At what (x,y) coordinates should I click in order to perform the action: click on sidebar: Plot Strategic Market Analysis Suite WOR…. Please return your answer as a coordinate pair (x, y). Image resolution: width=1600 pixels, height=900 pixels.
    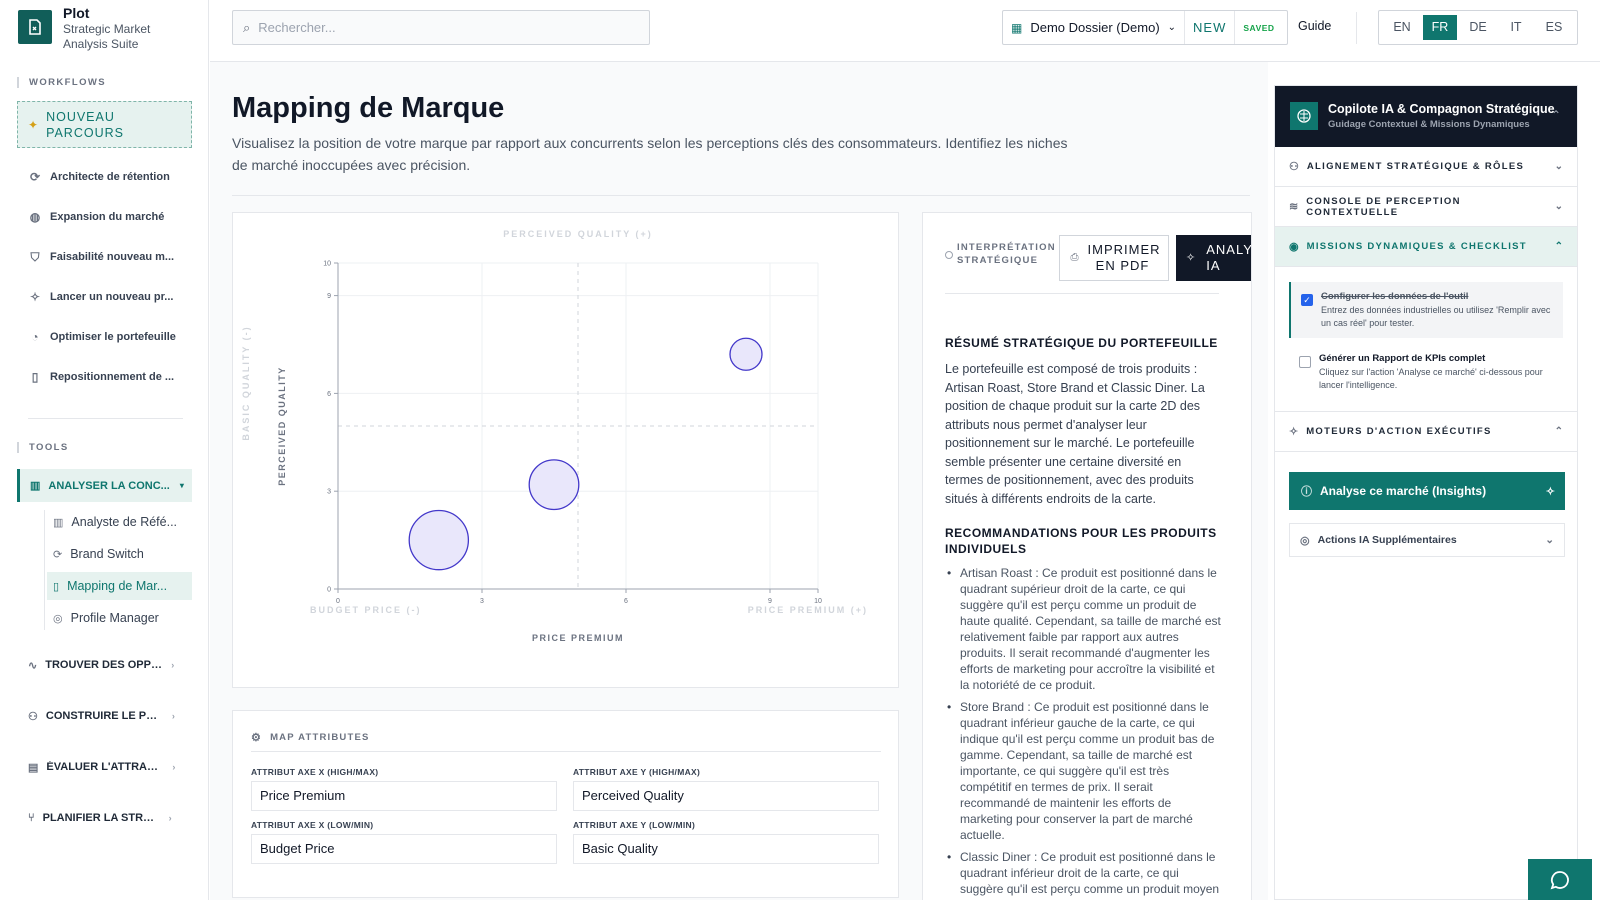
    Looking at the image, I should click on (104, 450).